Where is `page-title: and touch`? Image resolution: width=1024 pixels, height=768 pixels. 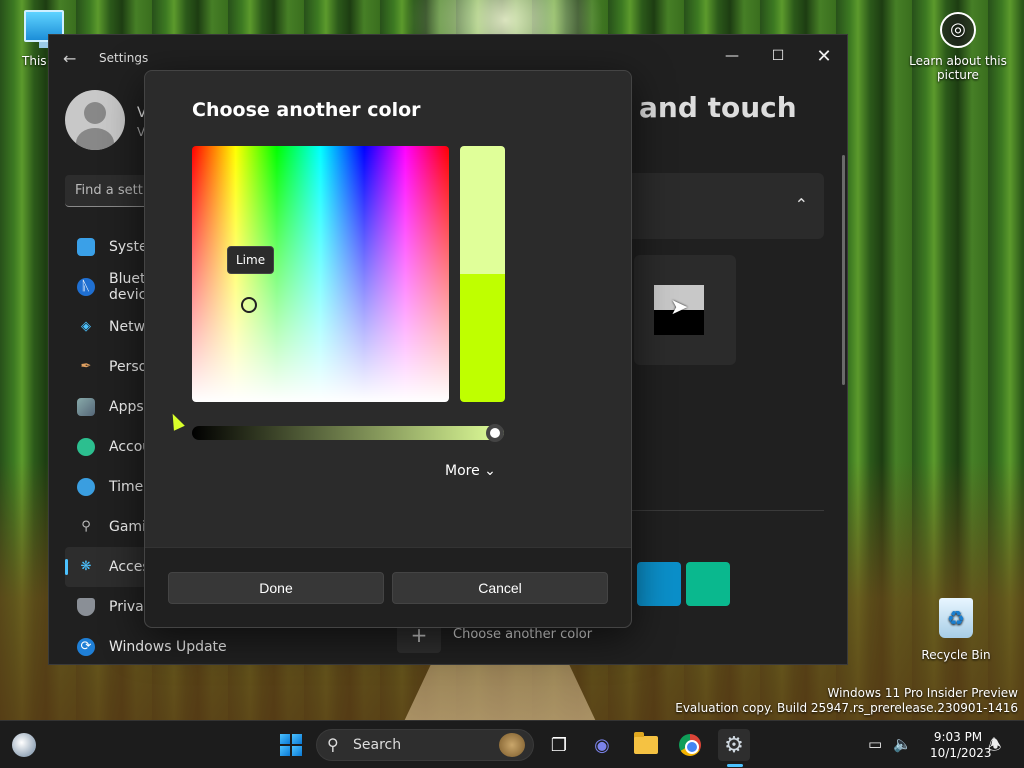 page-title: and touch is located at coordinates (718, 107).